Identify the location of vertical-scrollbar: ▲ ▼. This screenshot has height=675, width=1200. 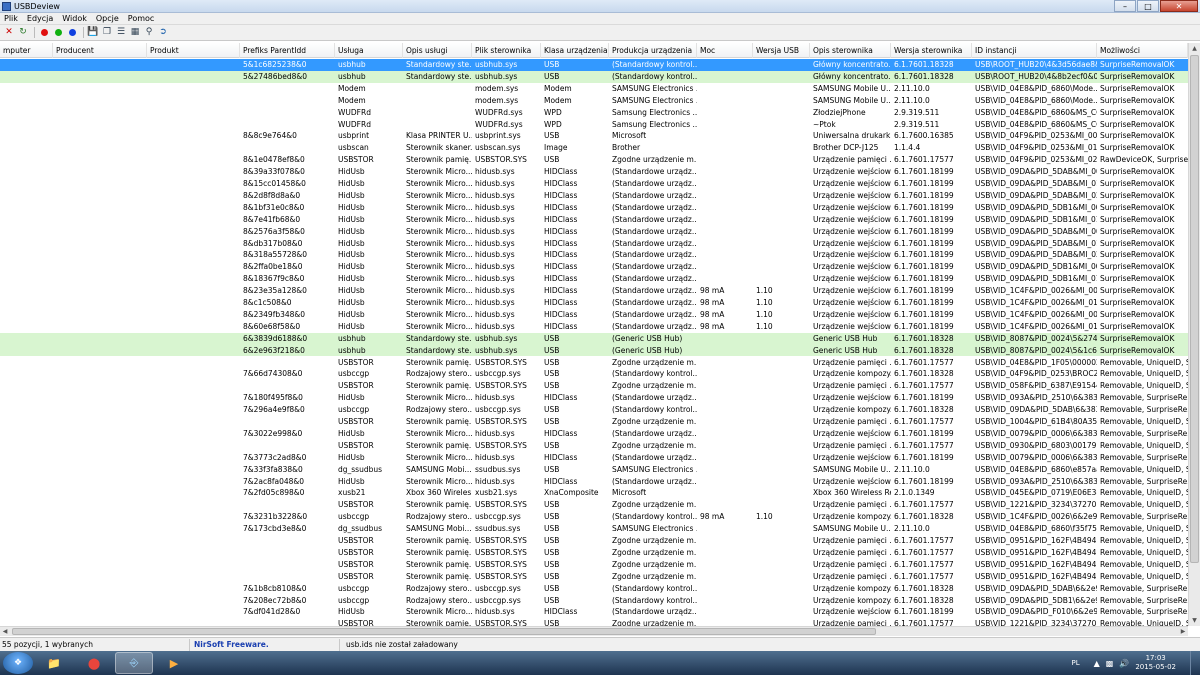
(1194, 334).